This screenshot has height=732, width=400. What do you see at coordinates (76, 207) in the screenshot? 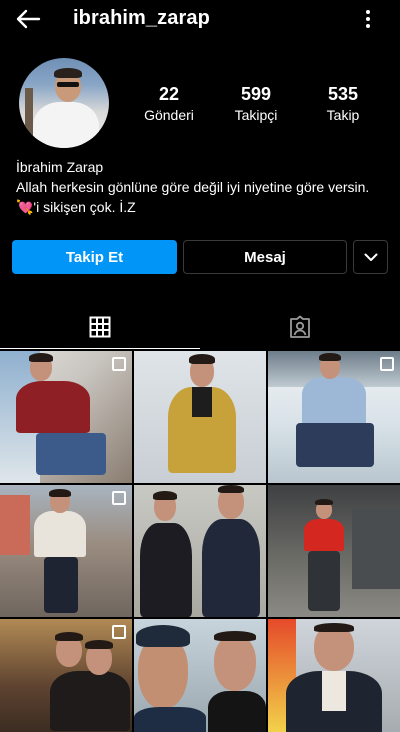
I see `bio-line-2: 💘'i sikişen çok. İ.Z` at bounding box center [76, 207].